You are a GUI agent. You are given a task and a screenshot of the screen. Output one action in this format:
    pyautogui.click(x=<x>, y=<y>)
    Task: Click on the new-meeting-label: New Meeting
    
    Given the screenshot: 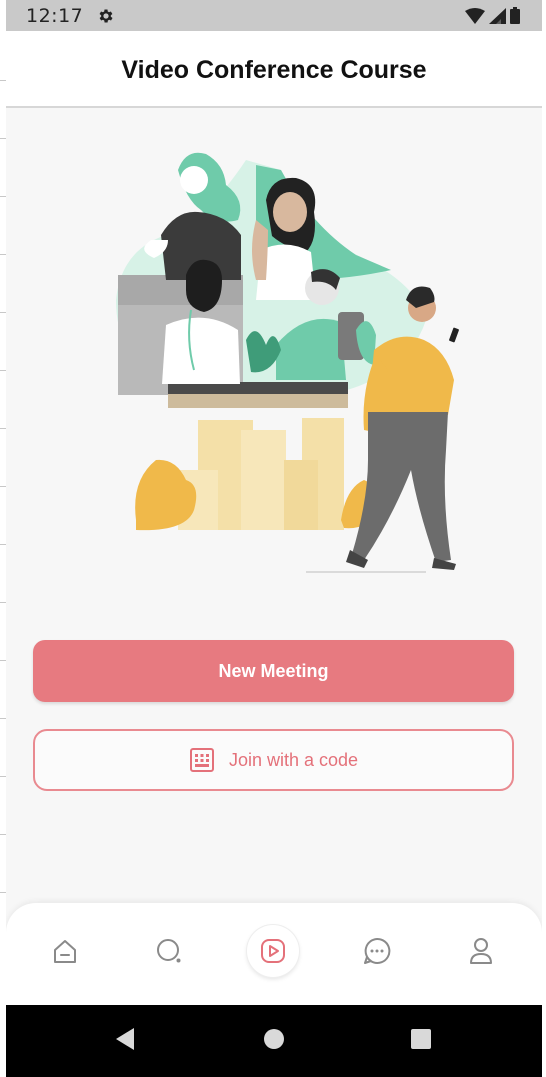 What is the action you would take?
    pyautogui.click(x=273, y=670)
    